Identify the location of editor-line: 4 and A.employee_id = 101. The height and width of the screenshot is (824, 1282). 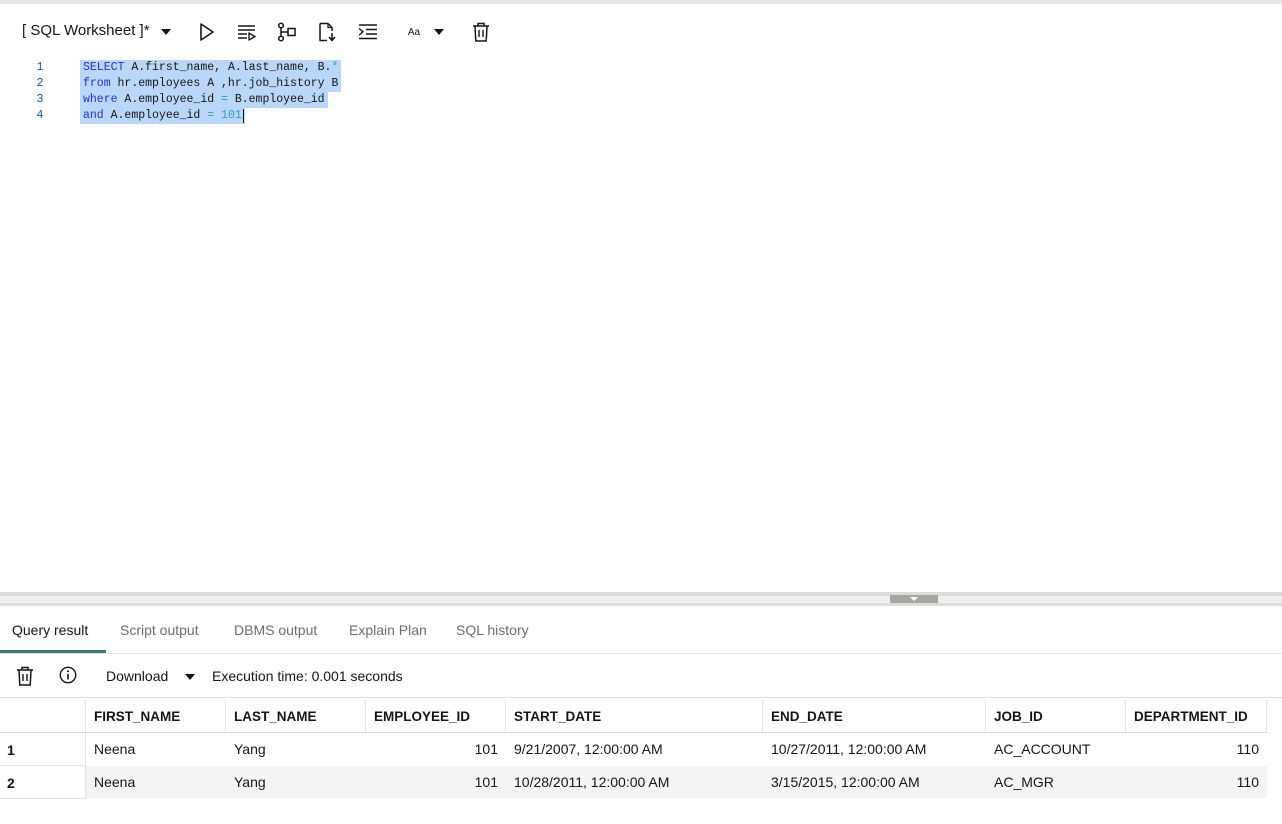
(641, 116).